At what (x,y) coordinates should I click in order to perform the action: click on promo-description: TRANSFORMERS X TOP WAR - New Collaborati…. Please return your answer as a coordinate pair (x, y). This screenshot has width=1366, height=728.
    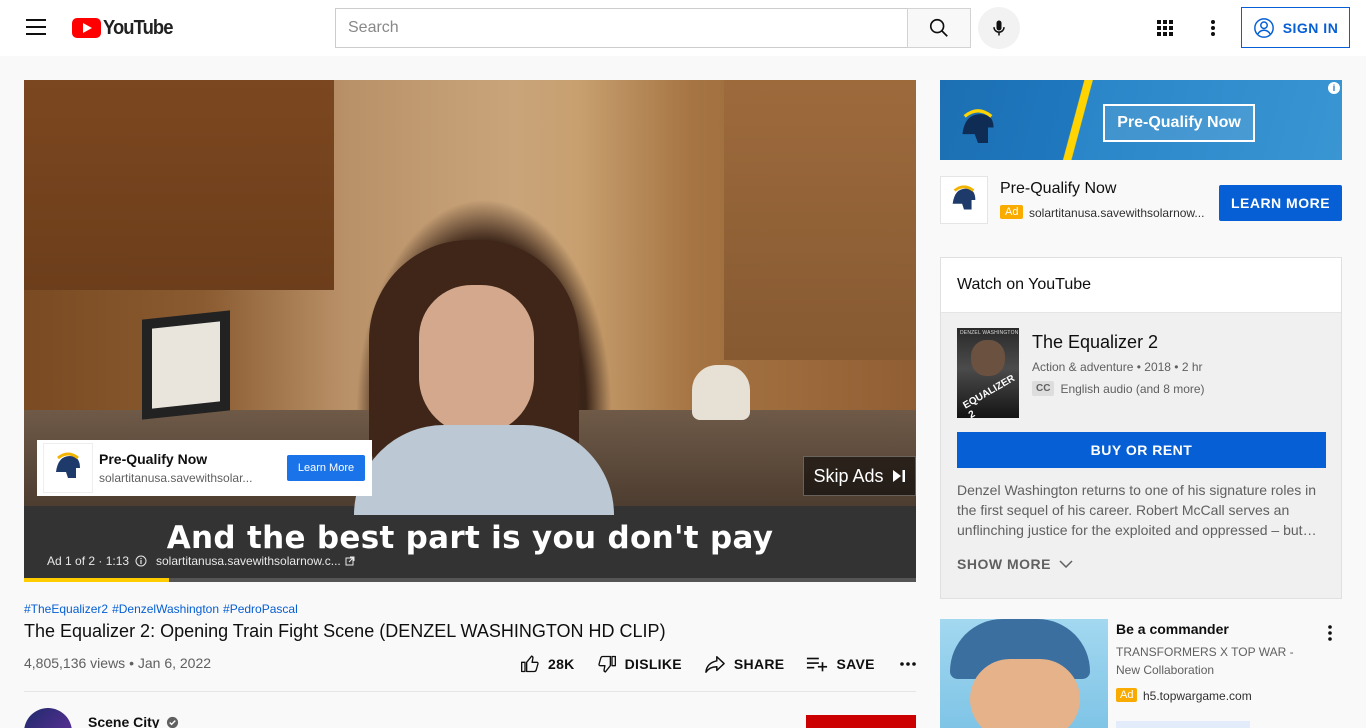
    Looking at the image, I should click on (1205, 661).